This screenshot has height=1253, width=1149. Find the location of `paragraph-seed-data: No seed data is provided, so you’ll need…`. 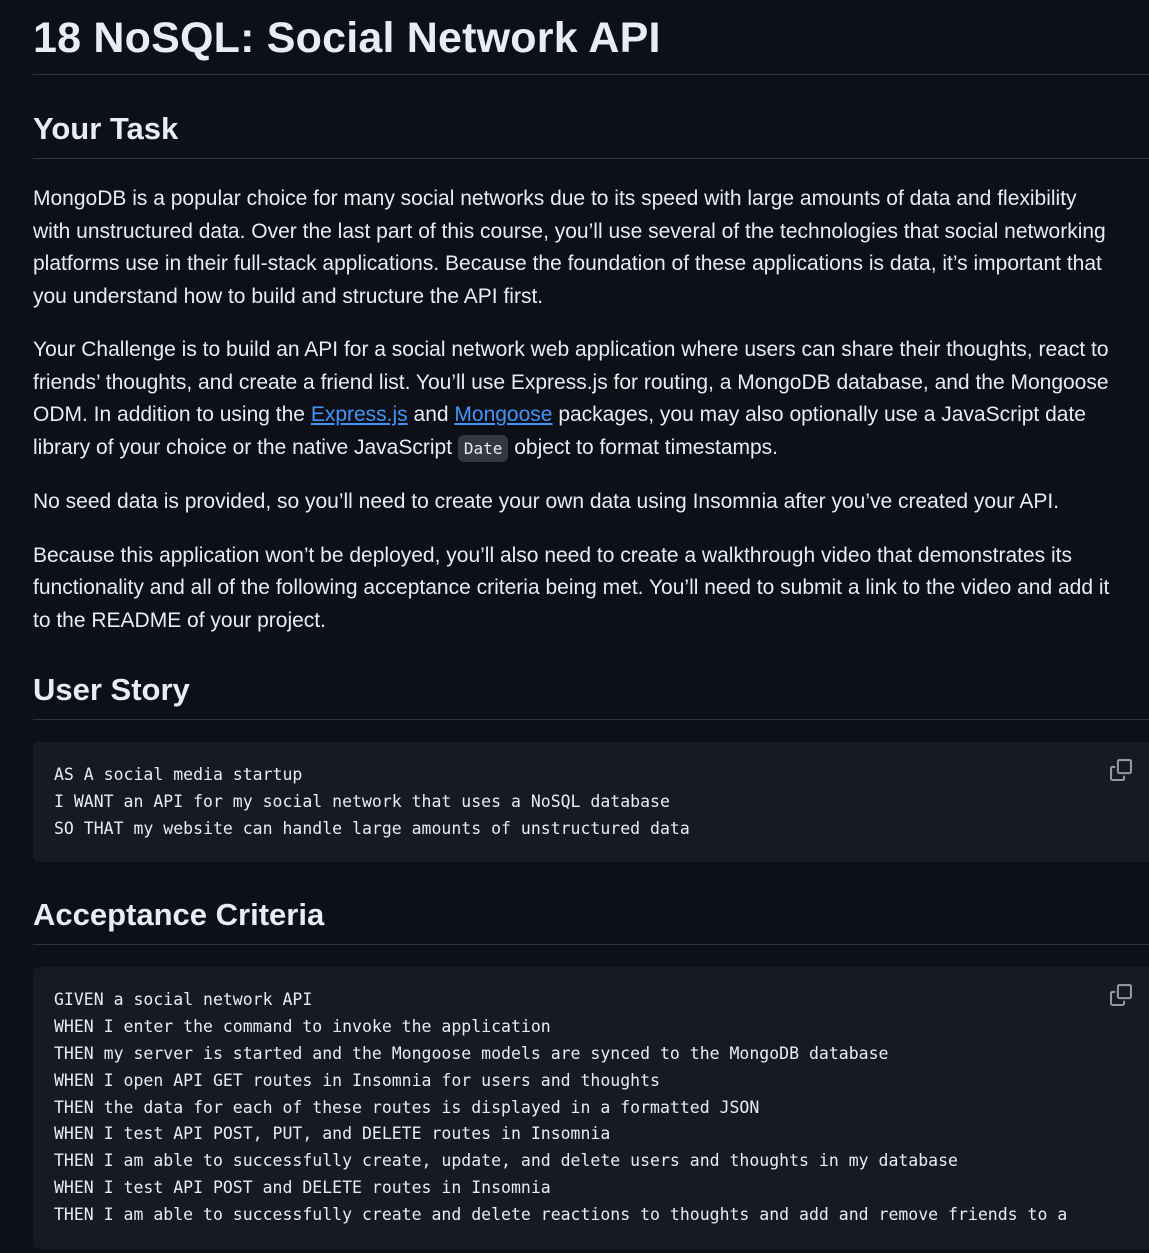

paragraph-seed-data: No seed data is provided, so you’ll need… is located at coordinates (546, 501).